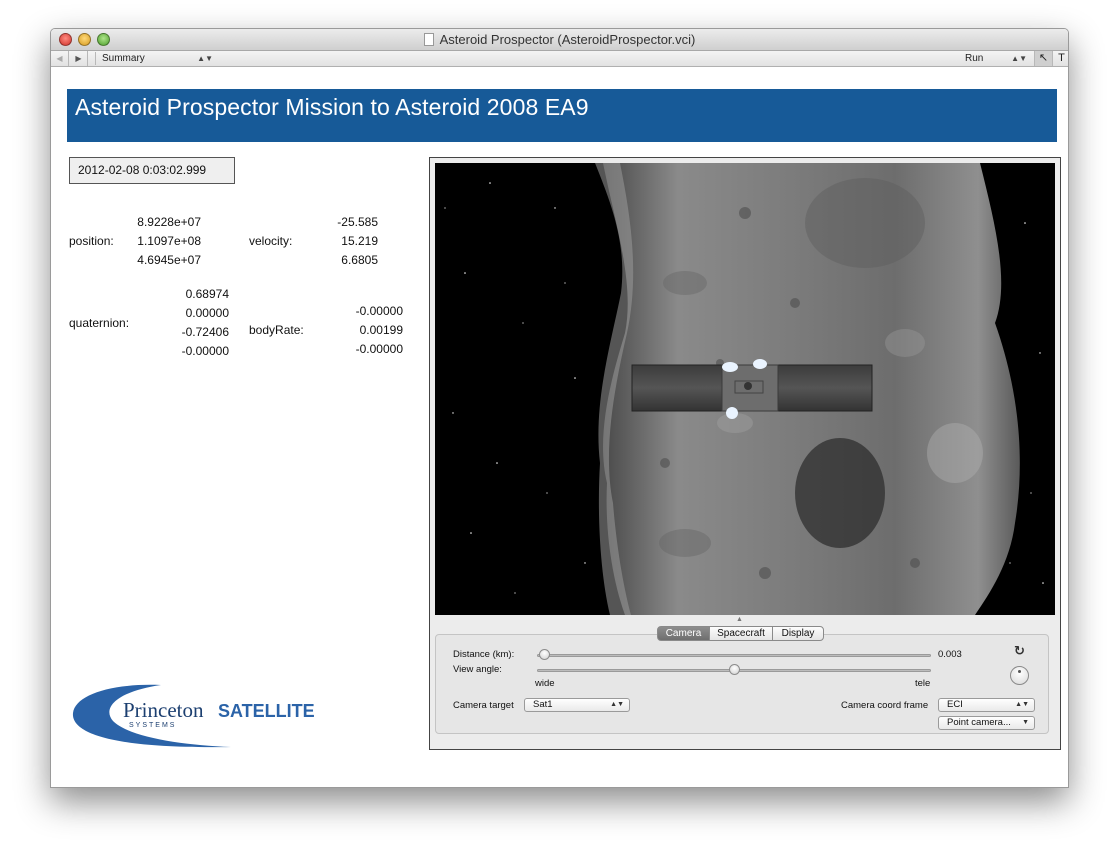 The image size is (1118, 859). What do you see at coordinates (1019, 651) in the screenshot?
I see `reset-camera-icon: ↻` at bounding box center [1019, 651].